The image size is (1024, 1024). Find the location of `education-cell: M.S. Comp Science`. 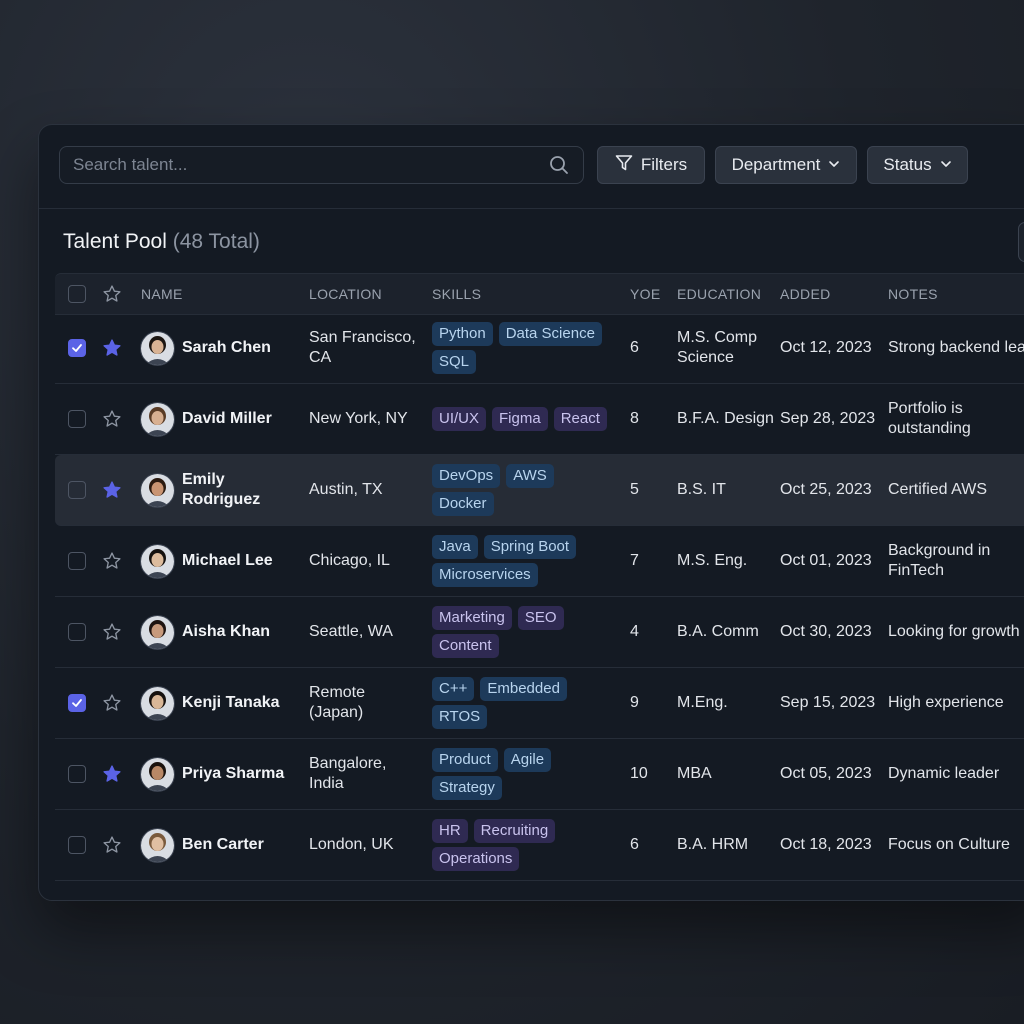

education-cell: M.S. Comp Science is located at coordinates (717, 347).